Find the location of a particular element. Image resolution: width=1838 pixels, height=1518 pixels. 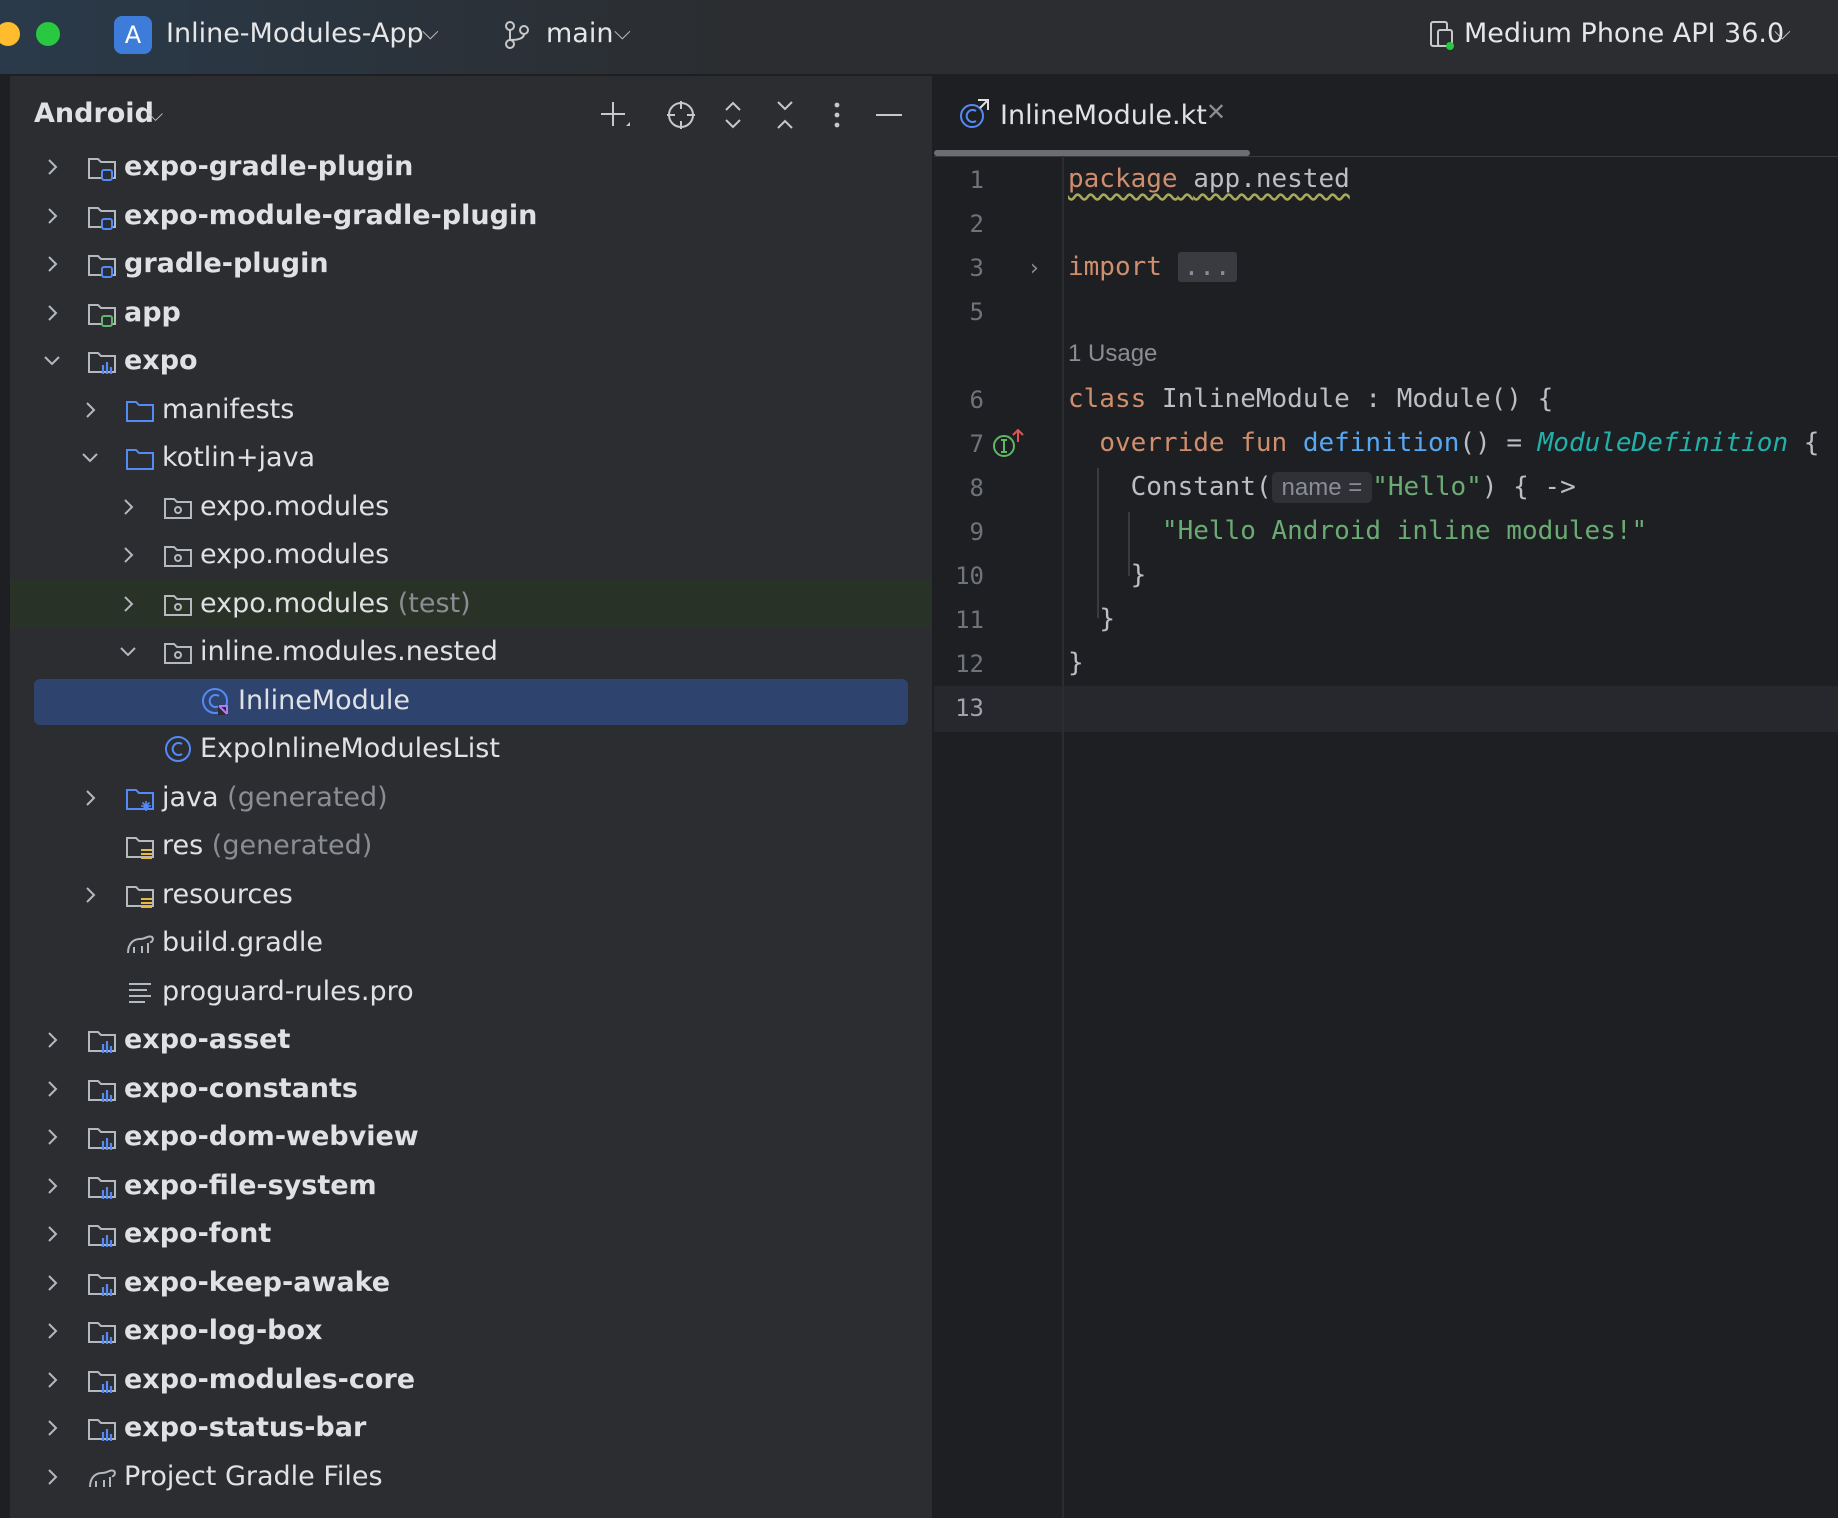

tree-item: resources is located at coordinates (471, 895).